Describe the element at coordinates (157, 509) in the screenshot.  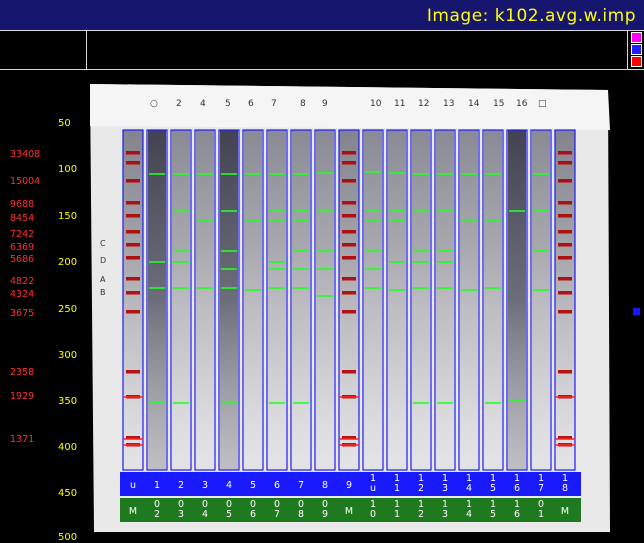
I see `lane-label: 02` at that location.